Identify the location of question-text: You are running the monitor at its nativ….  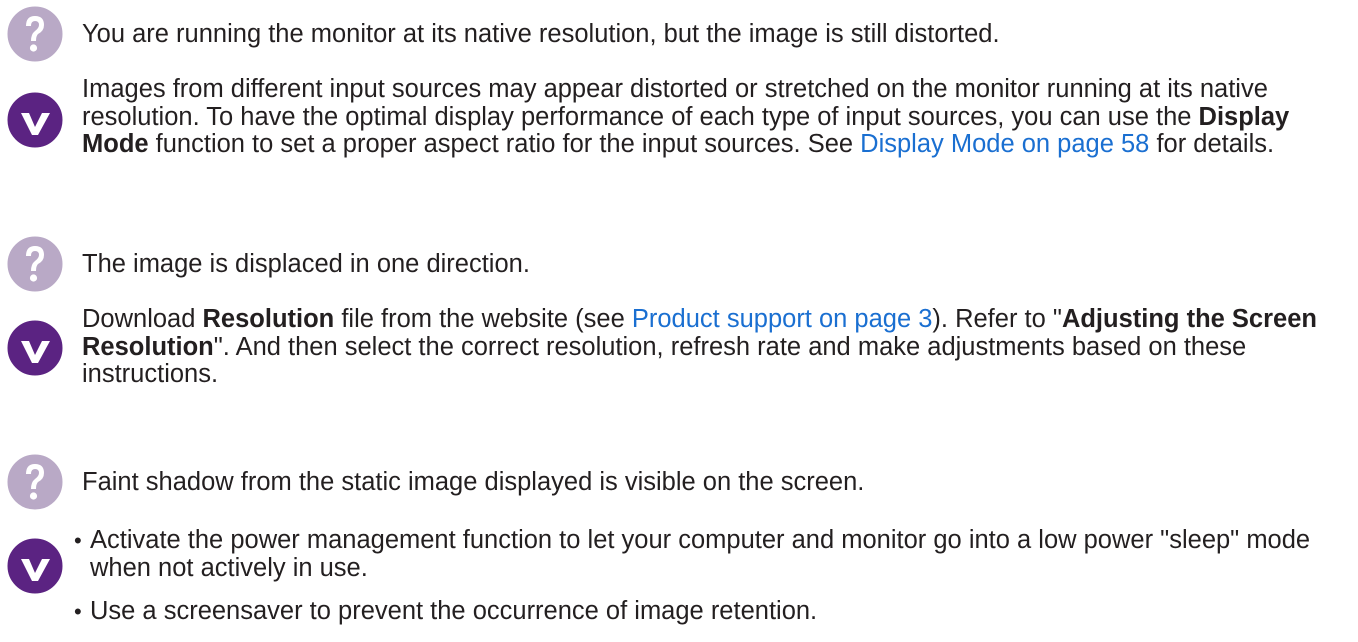
(541, 34).